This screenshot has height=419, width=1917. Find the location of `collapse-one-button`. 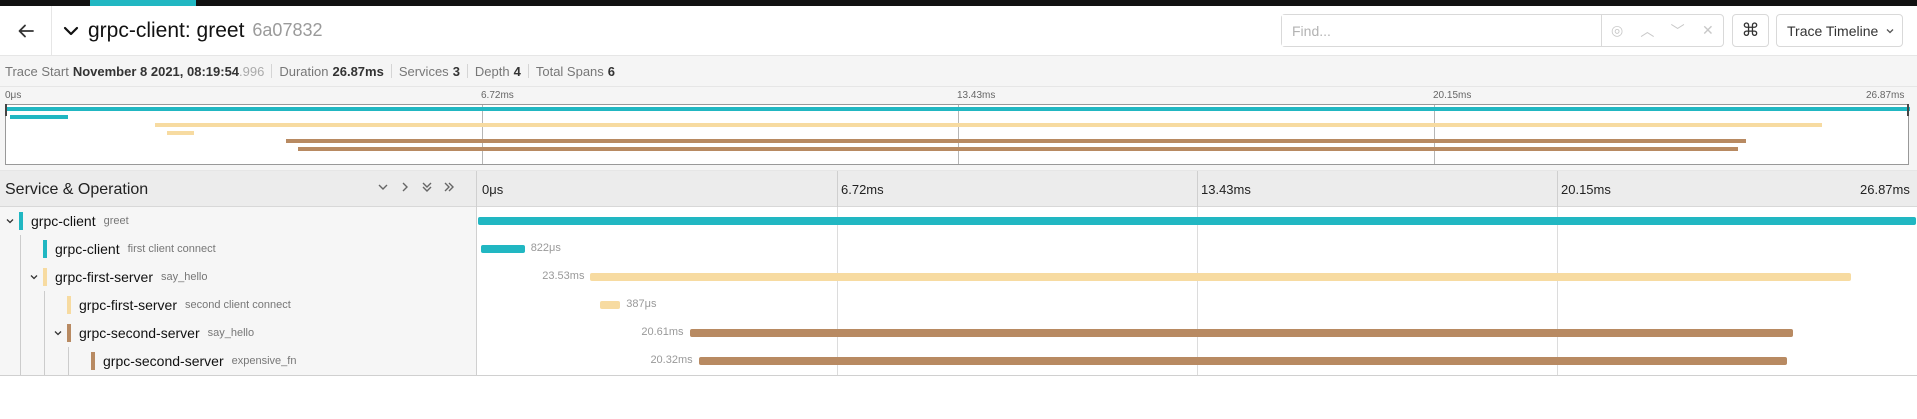

collapse-one-button is located at coordinates (383, 187).